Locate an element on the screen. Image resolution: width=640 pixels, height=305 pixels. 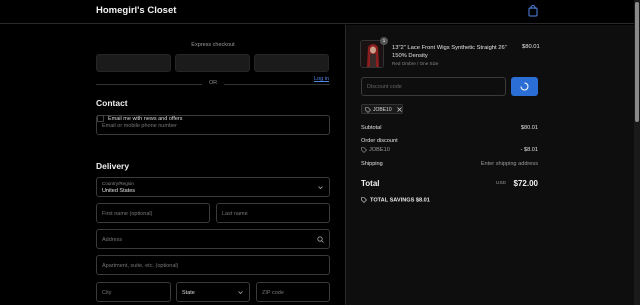
discount-placeholder: Discount code is located at coordinates (384, 87).